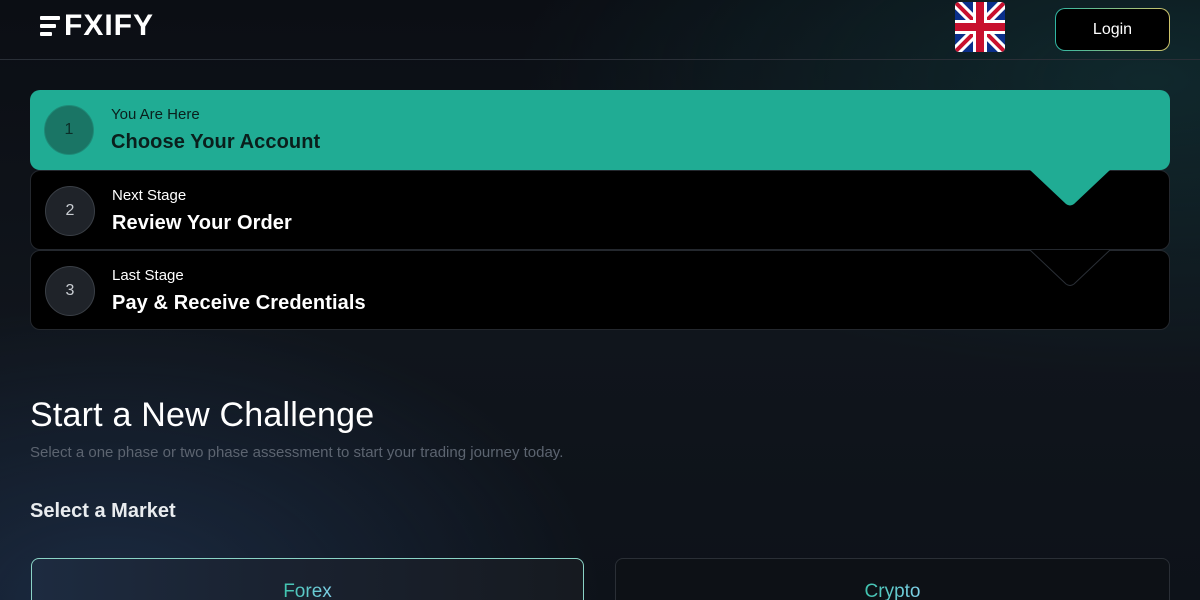 This screenshot has height=600, width=1200. What do you see at coordinates (1070, 188) in the screenshot?
I see `step-pointer-active-icon` at bounding box center [1070, 188].